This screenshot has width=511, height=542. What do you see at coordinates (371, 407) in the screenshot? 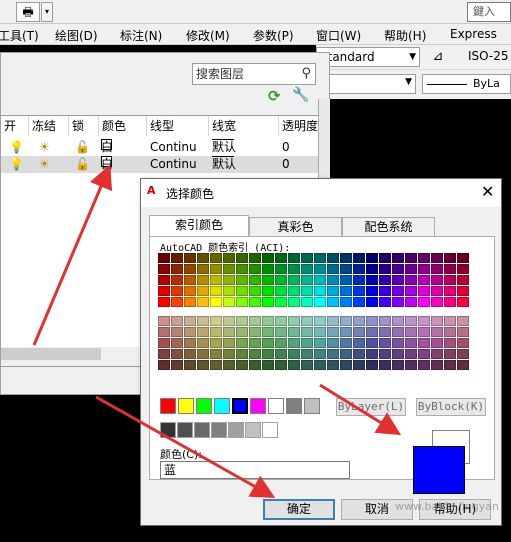
I see `bylayer-button: ByLayer(L)` at bounding box center [371, 407].